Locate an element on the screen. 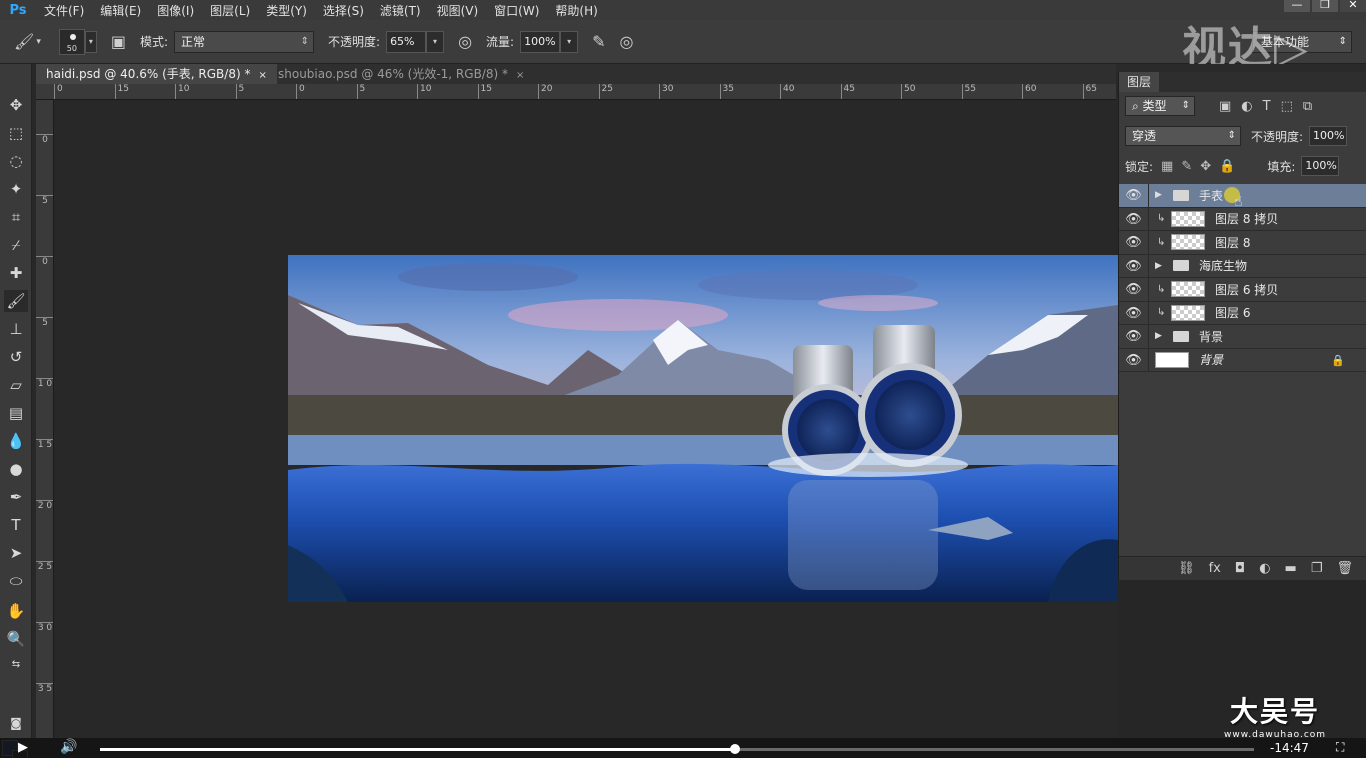 Image resolution: width=1366 pixels, height=758 pixels. lock-transparency-icon: ▦ is located at coordinates (1167, 166).